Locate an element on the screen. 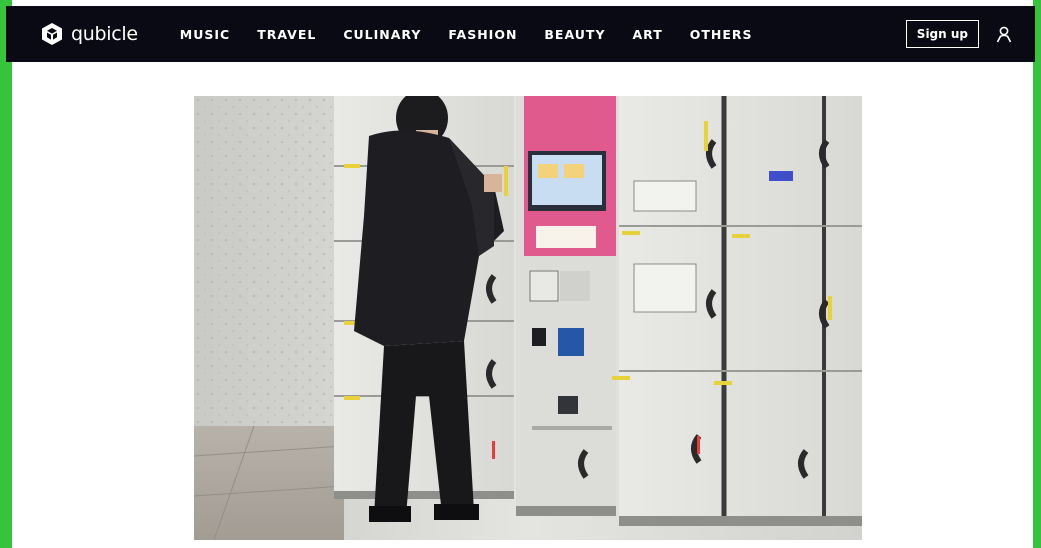  user-account-icon is located at coordinates (1004, 34).